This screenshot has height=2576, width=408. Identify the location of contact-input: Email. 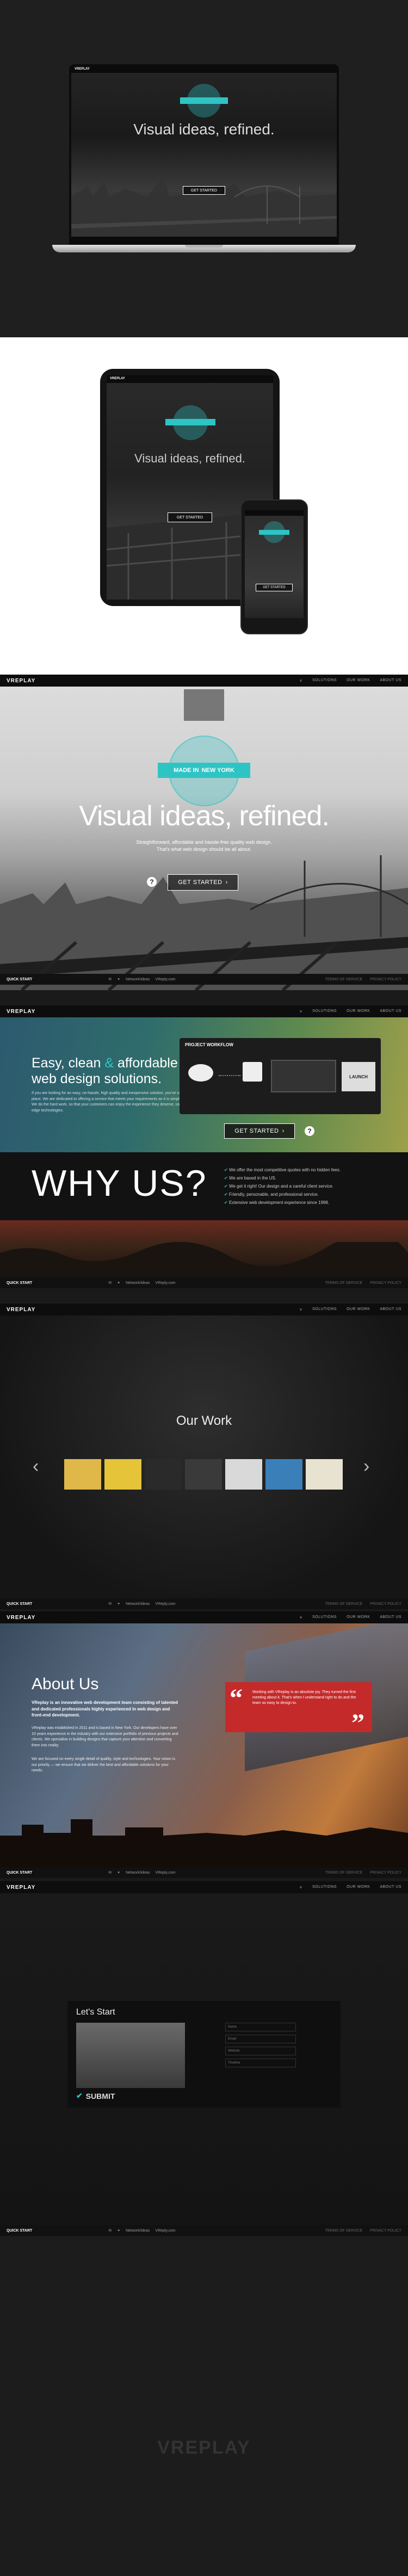
(260, 2039).